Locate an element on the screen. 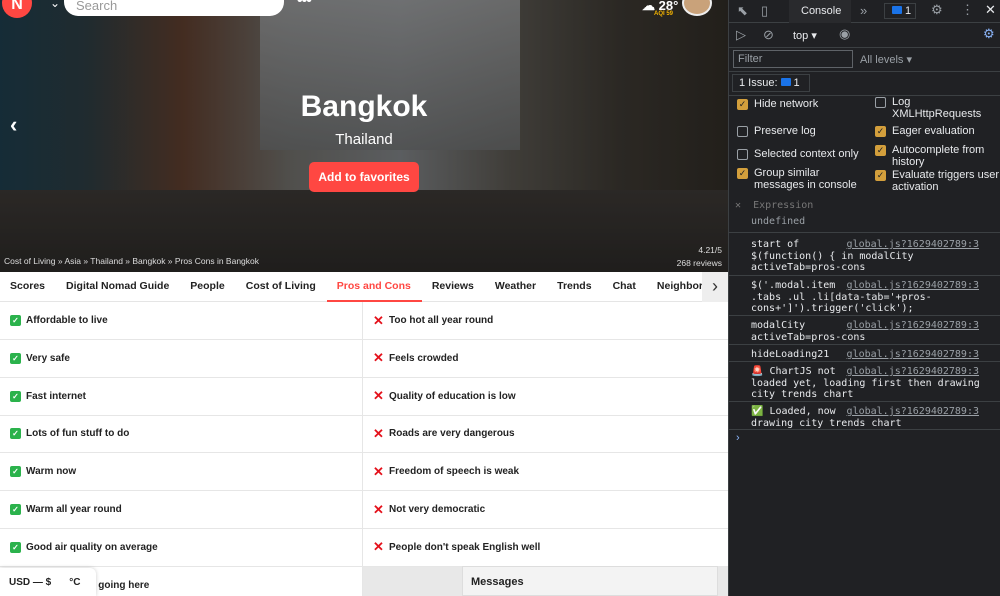 Image resolution: width=1000 pixels, height=596 pixels. tab-cost-of-living: Cost of Living is located at coordinates (281, 287).